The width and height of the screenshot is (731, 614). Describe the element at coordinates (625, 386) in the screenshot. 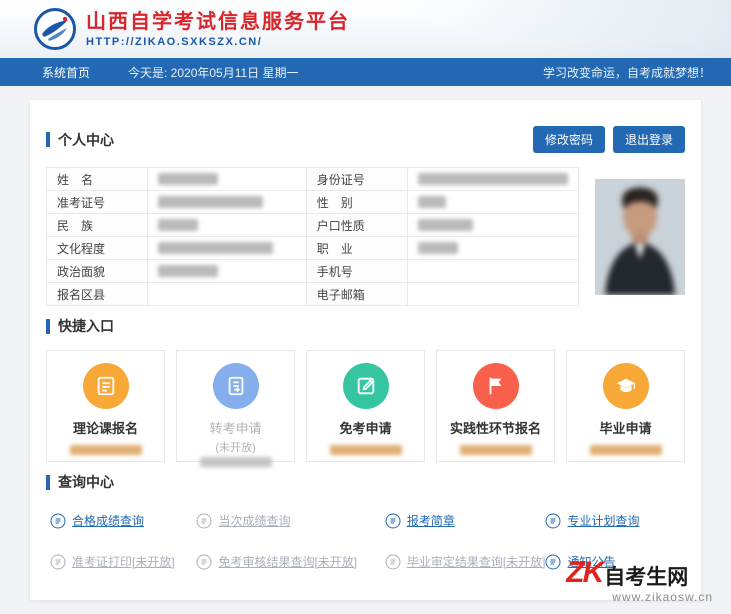

I see `graduation-cap-icon` at that location.